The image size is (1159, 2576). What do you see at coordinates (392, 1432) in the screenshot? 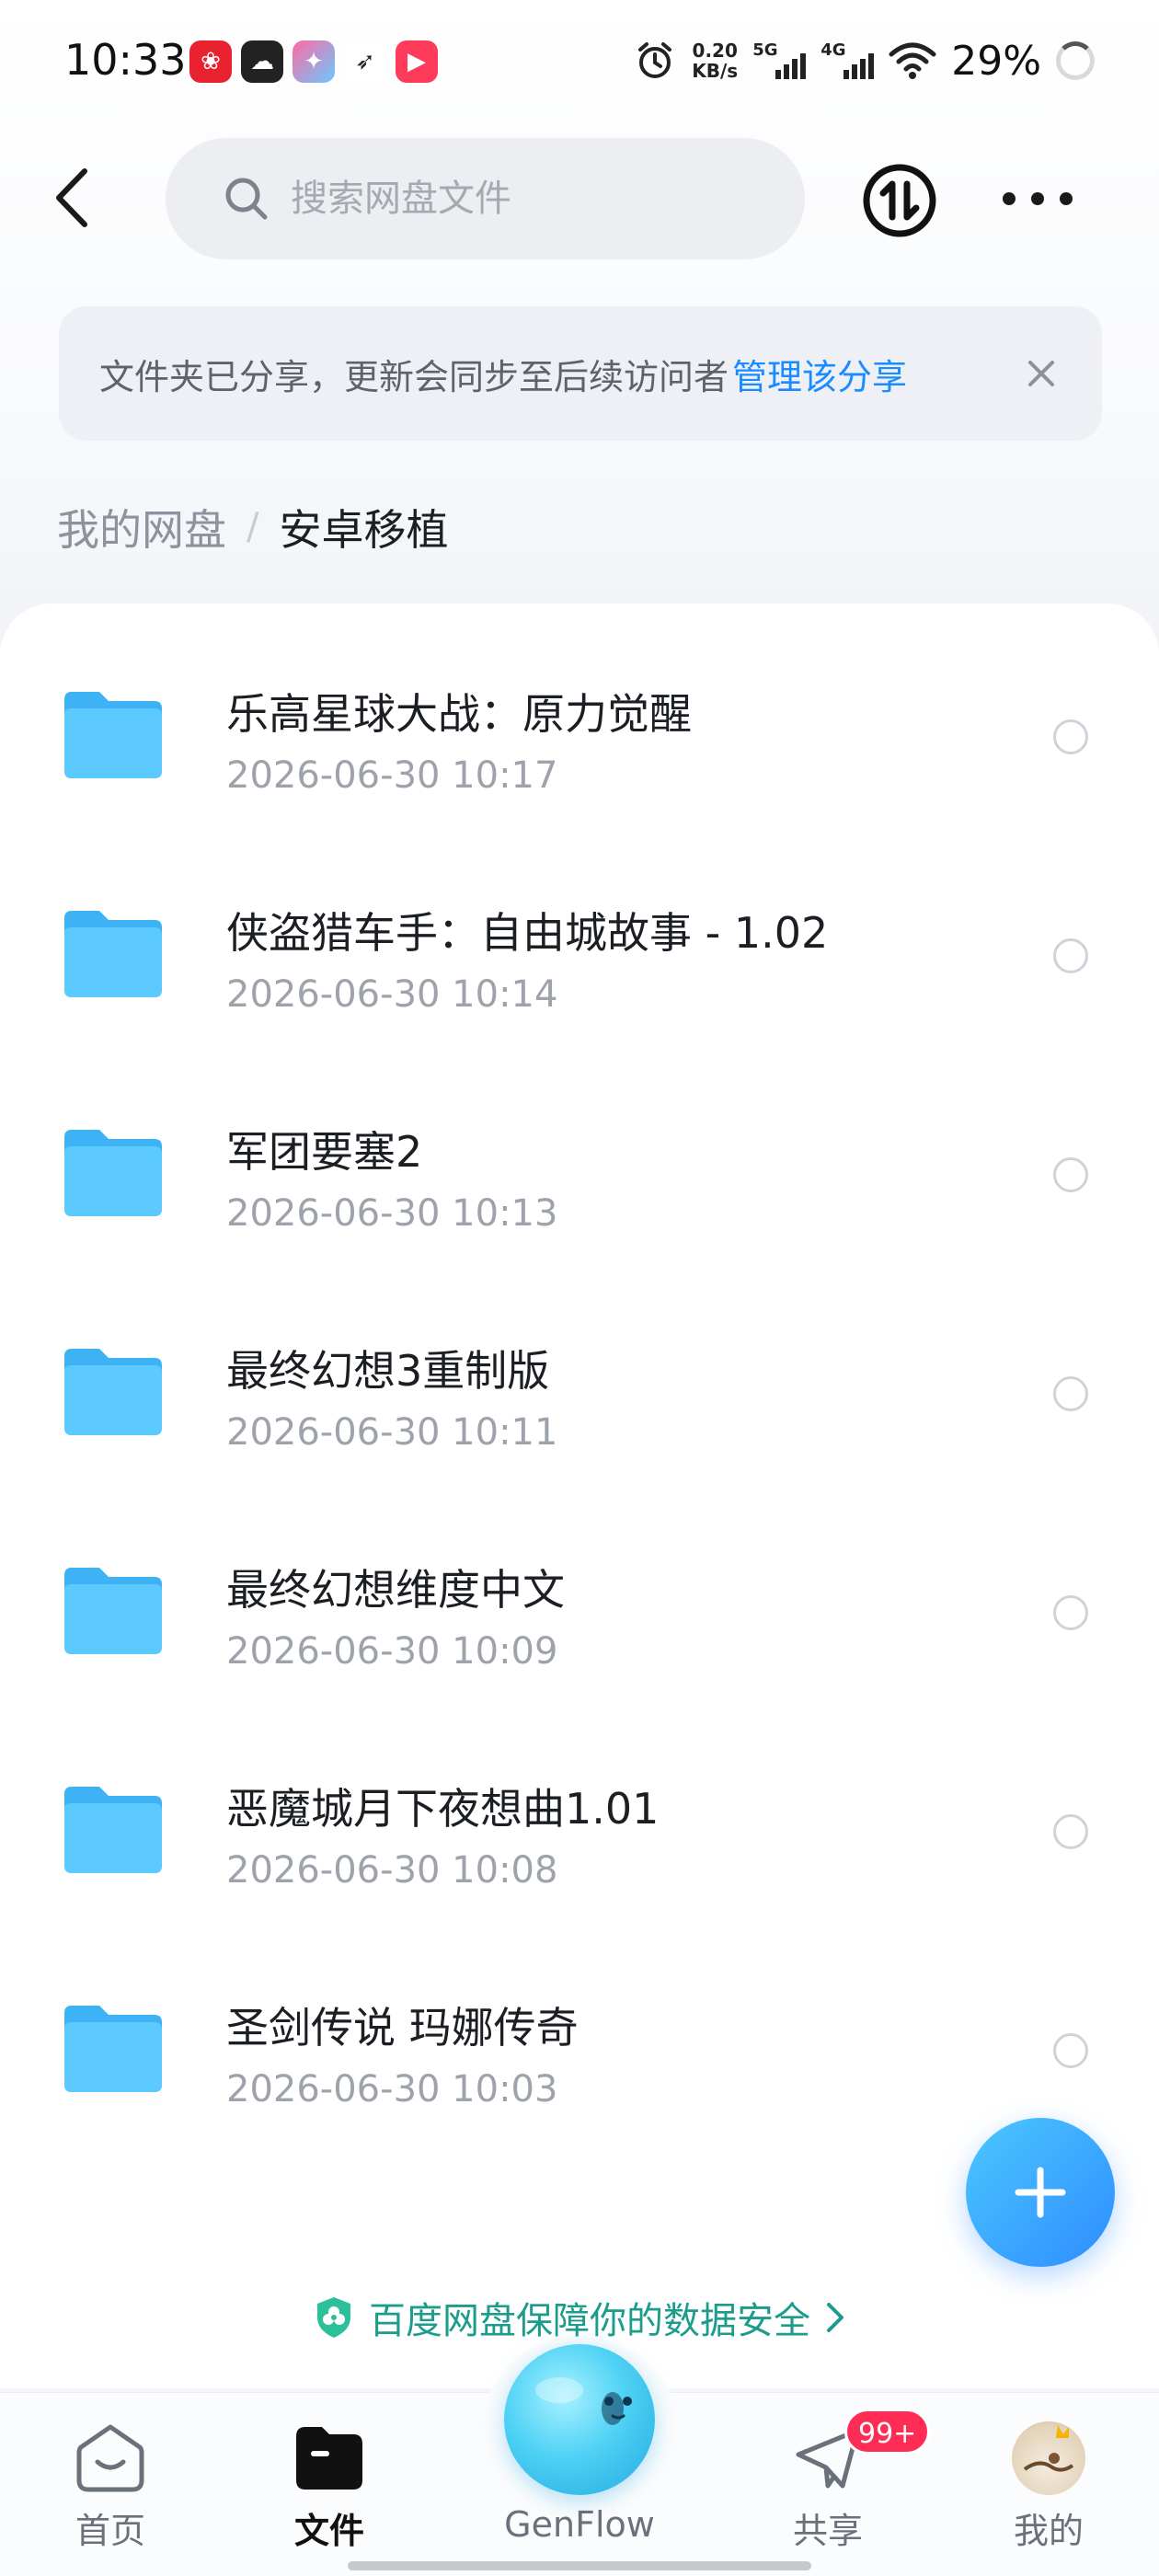
I see `file-date: 2026-06-30 10:11` at bounding box center [392, 1432].